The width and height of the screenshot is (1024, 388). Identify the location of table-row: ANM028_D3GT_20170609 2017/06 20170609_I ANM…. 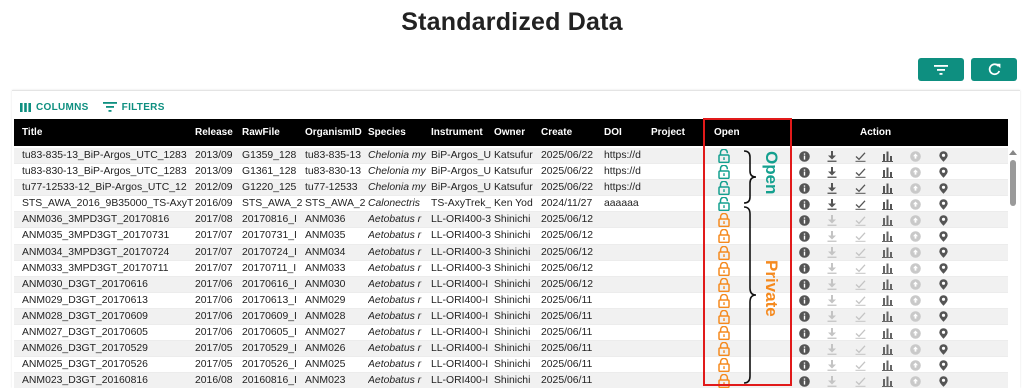
(511, 317).